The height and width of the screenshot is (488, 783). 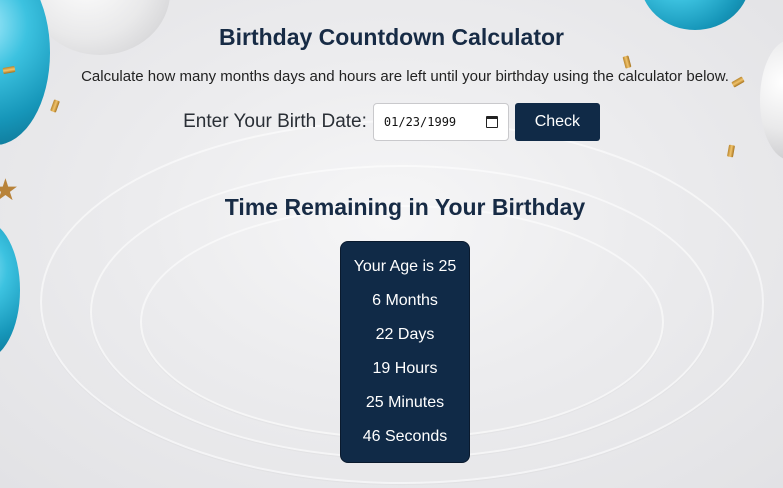 I want to click on days-remaining: 22 Days, so click(x=405, y=334).